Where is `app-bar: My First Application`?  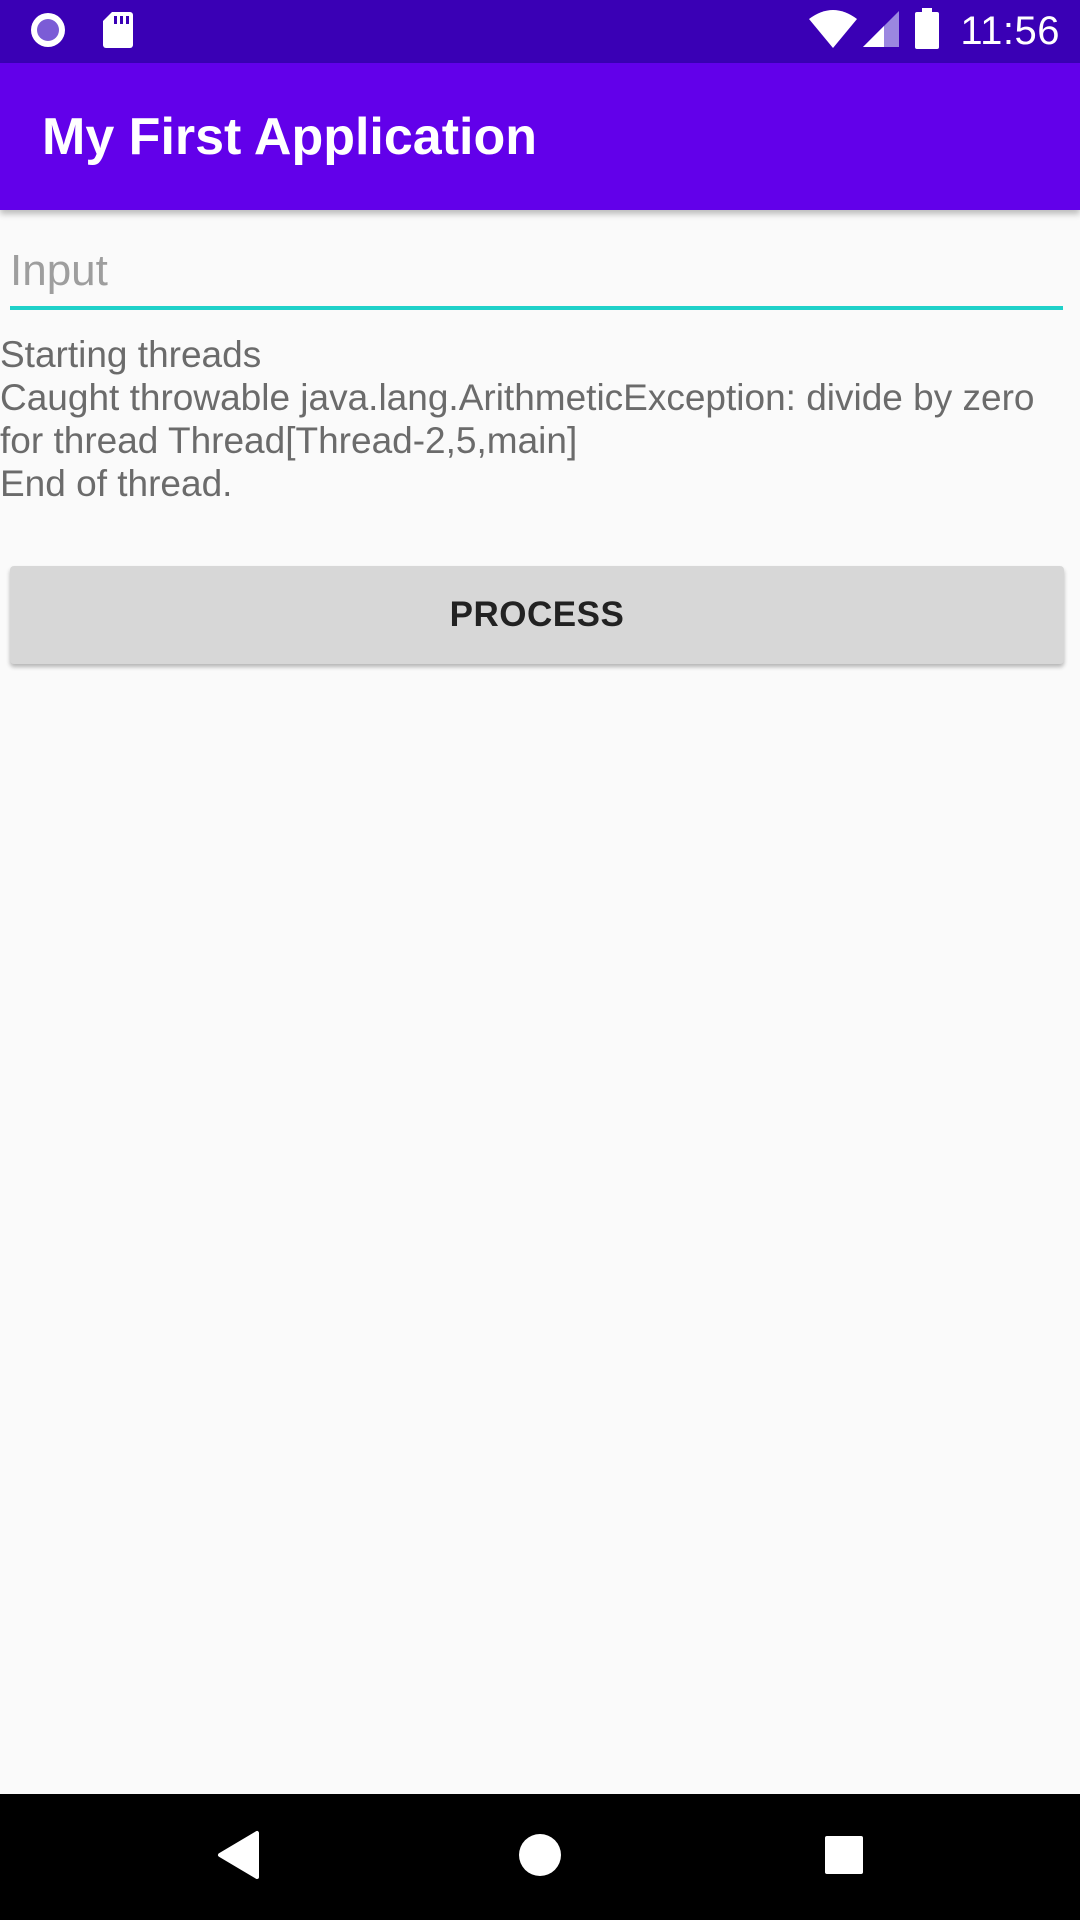 app-bar: My First Application is located at coordinates (540, 136).